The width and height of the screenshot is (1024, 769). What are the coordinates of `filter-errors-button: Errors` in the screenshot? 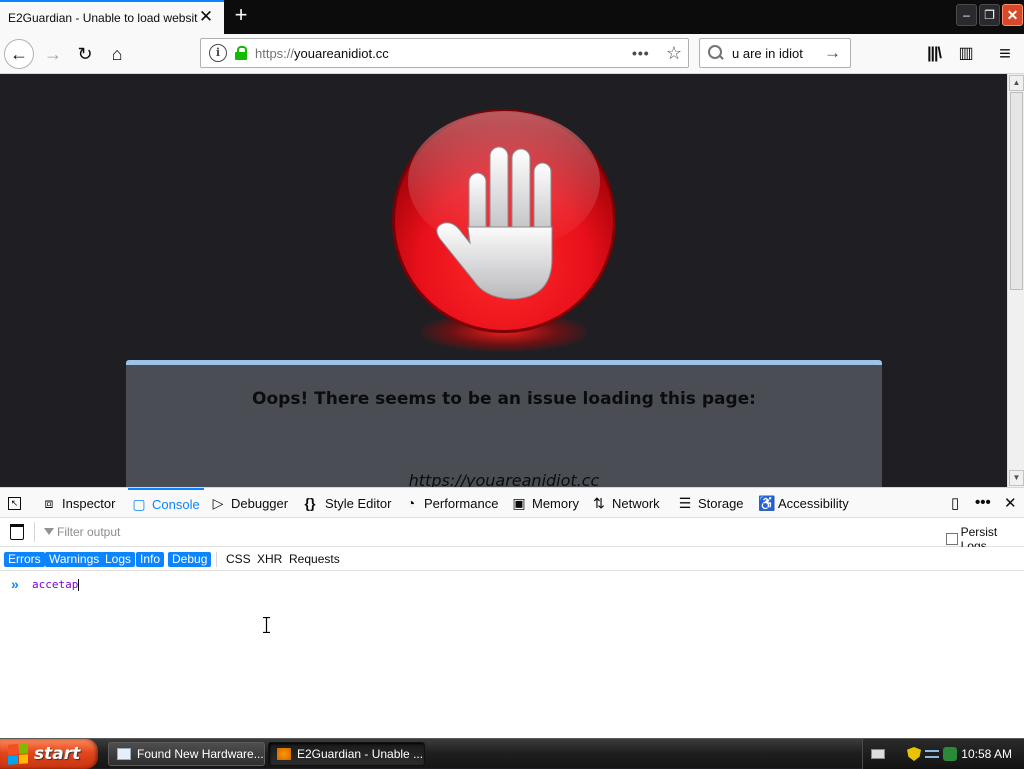 It's located at (24, 559).